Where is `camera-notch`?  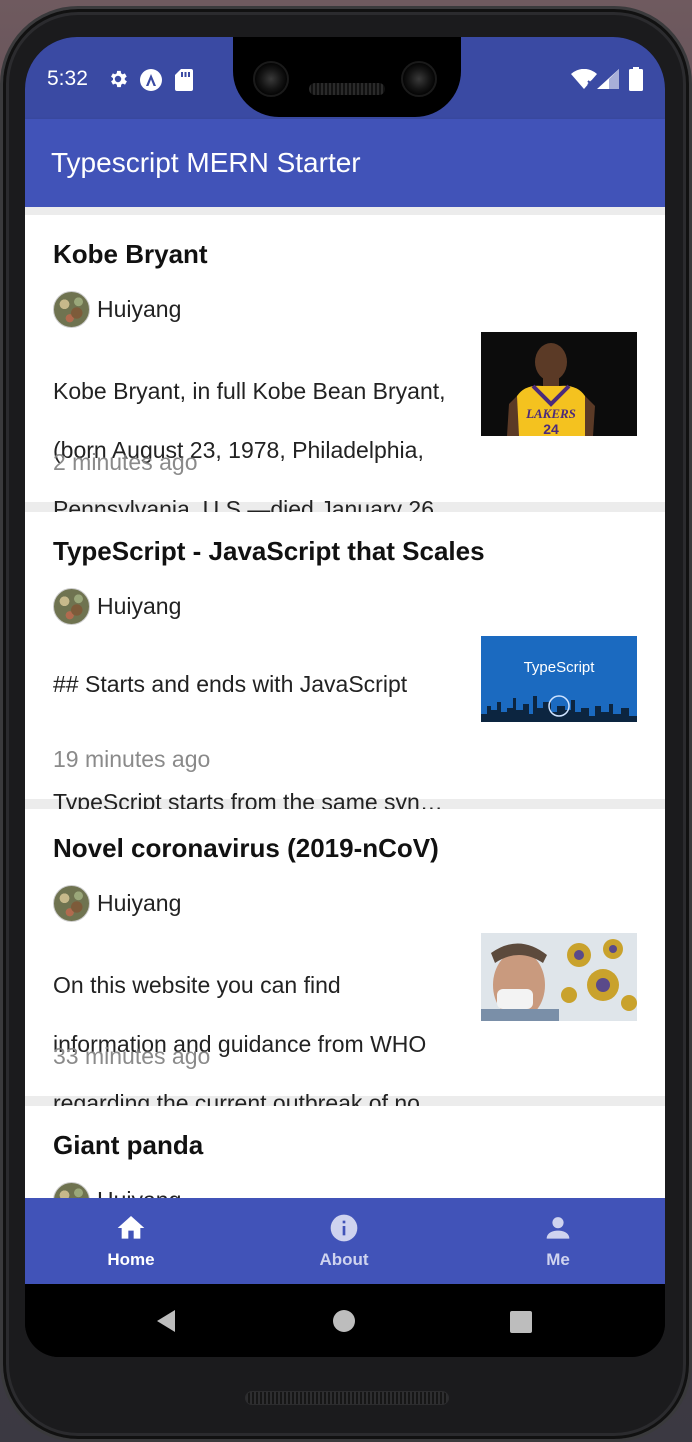
camera-notch is located at coordinates (347, 77).